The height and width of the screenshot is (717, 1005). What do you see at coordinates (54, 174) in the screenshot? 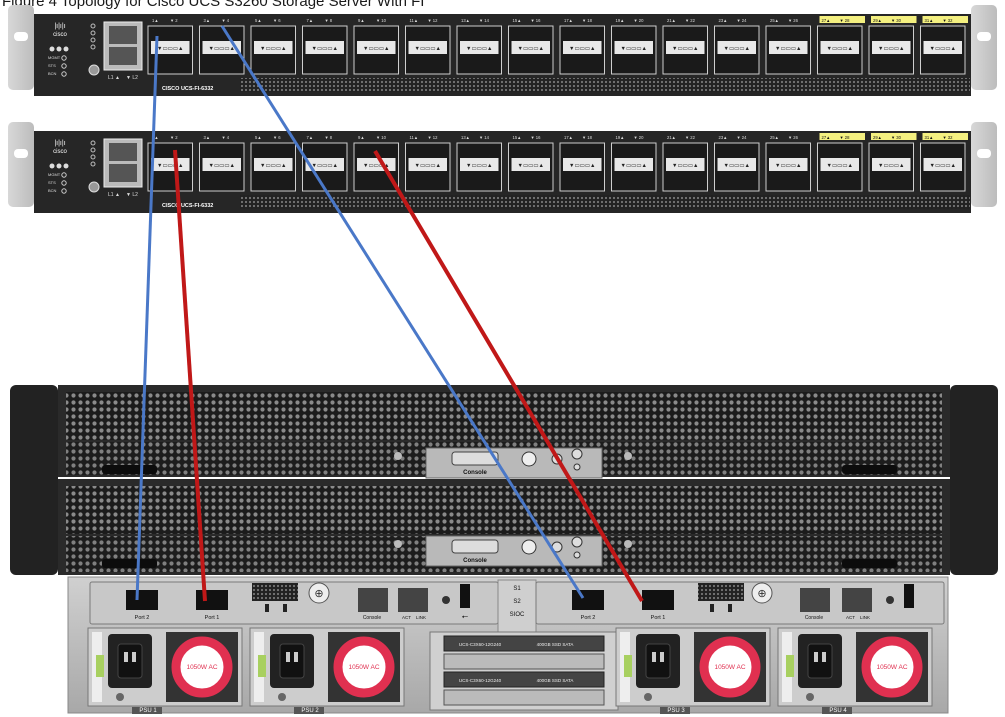
I see `mgmt-label: MGMT` at bounding box center [54, 174].